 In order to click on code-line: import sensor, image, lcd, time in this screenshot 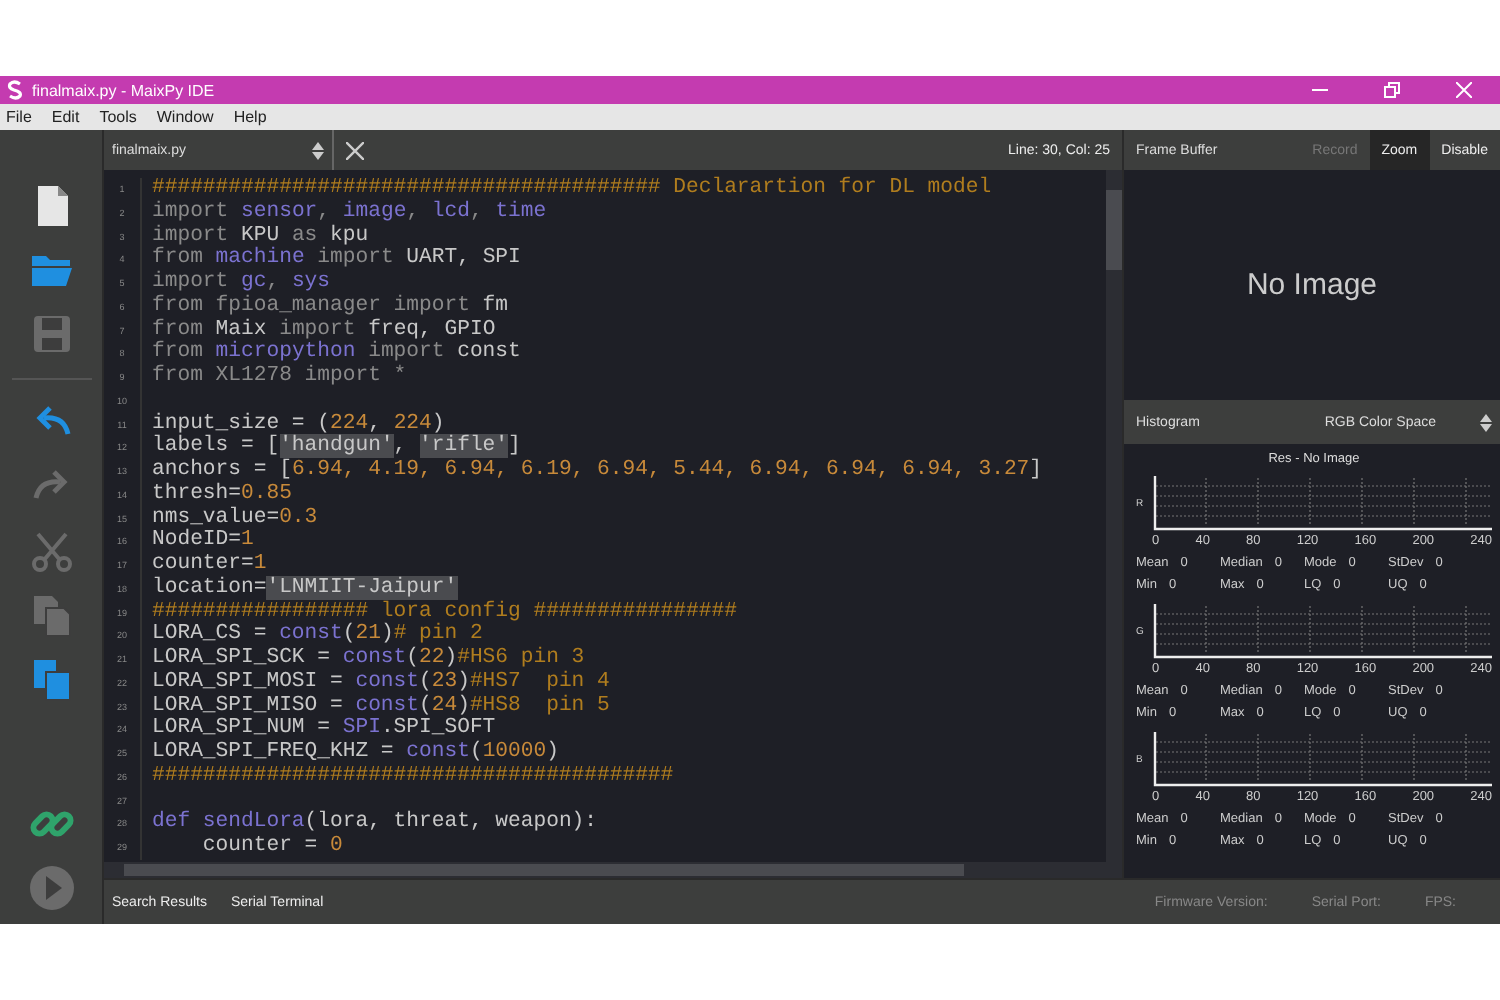, I will do `click(349, 212)`.